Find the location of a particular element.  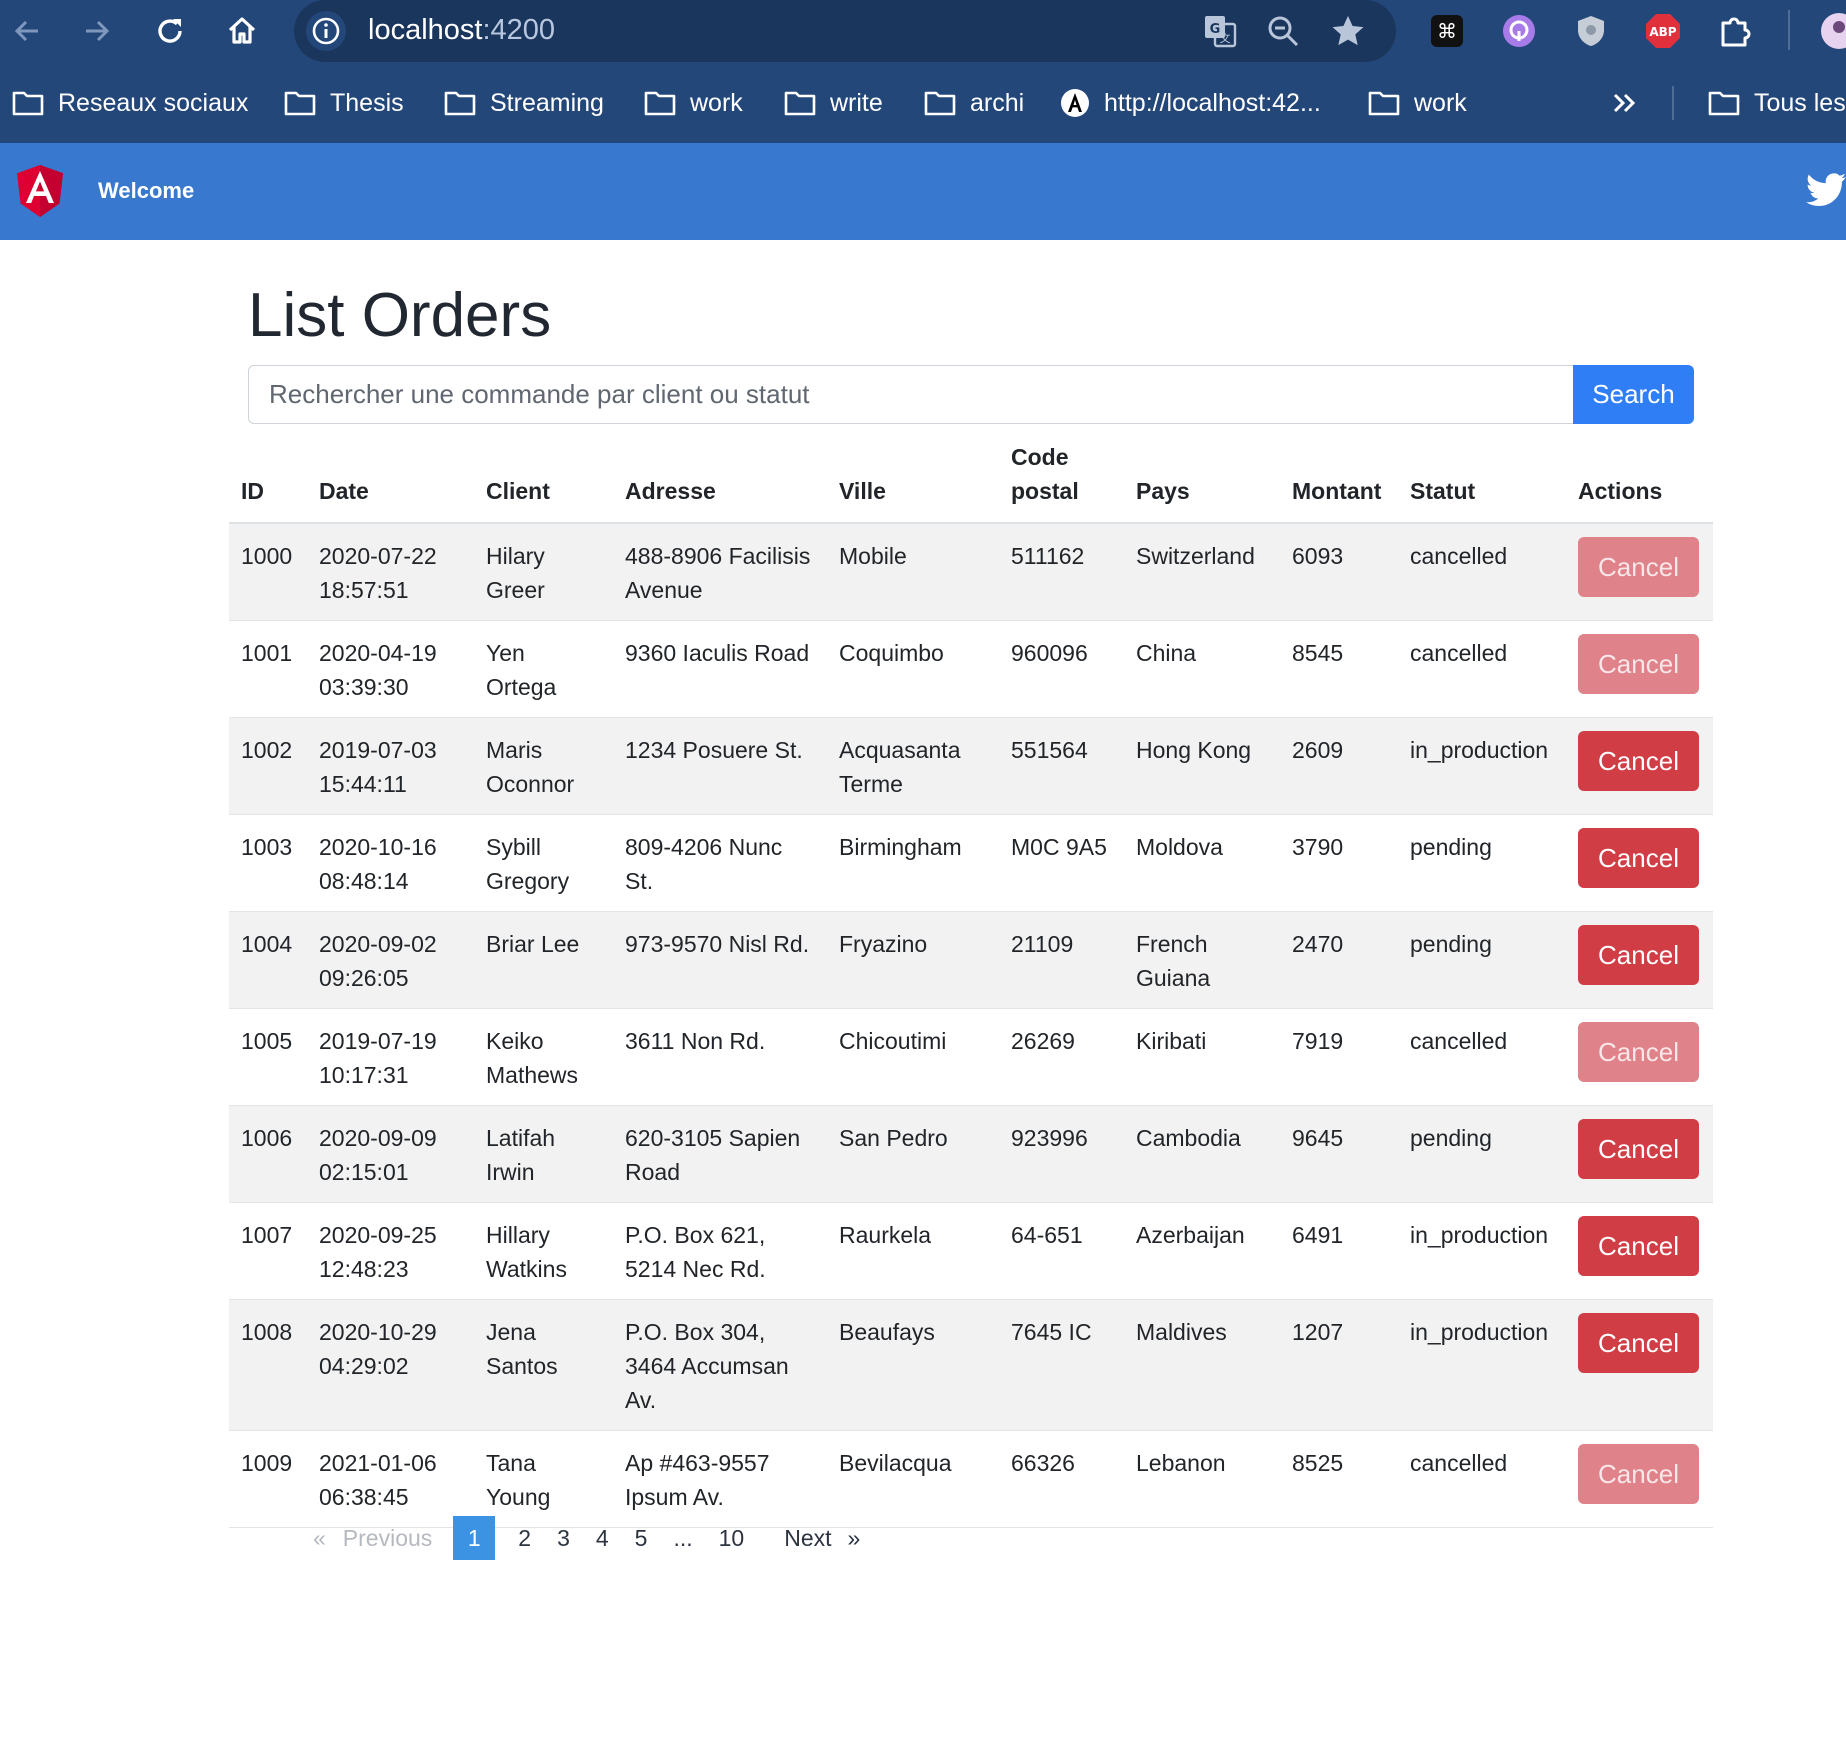

bookmark-folder-all: Tous les is located at coordinates (1777, 103).